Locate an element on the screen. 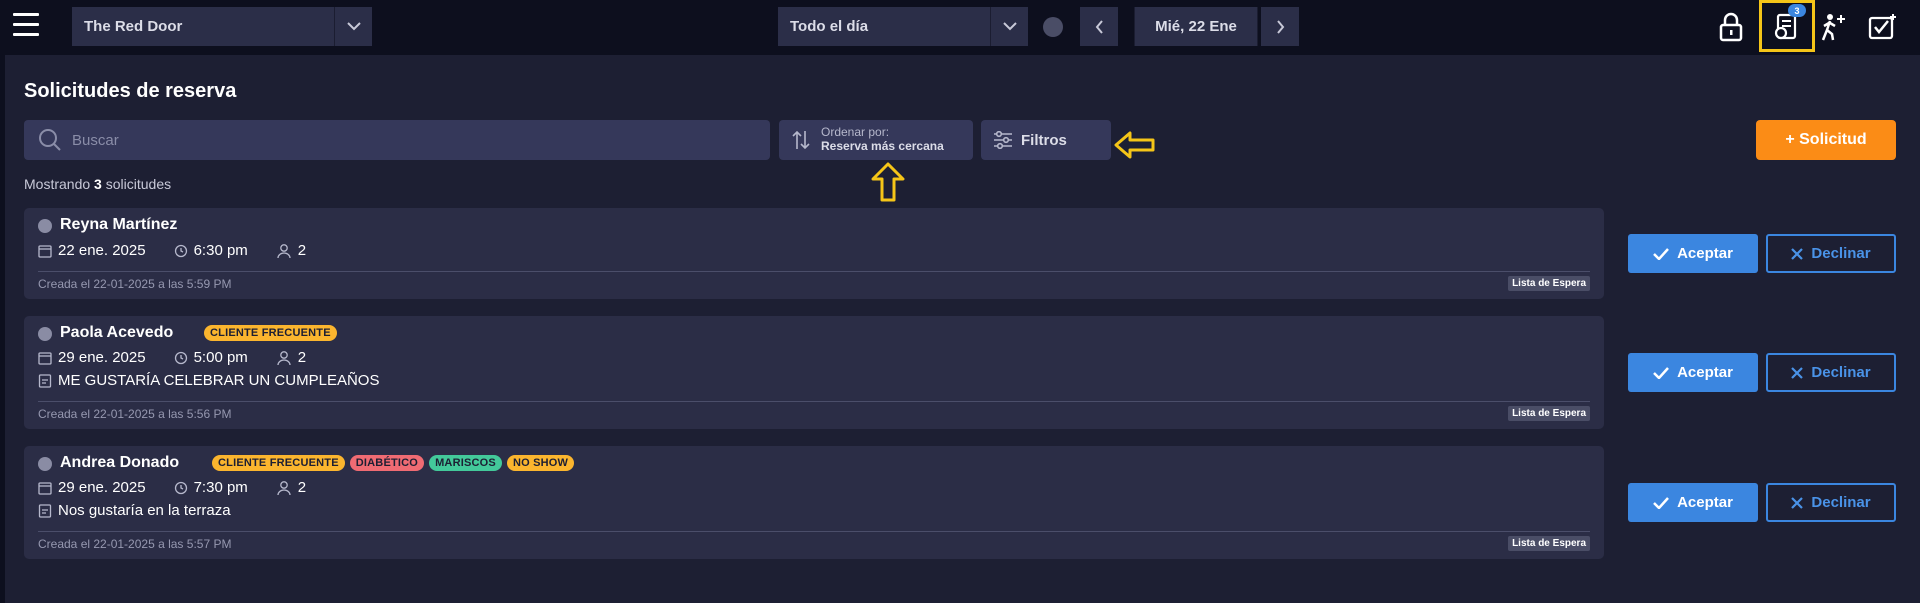 The image size is (1920, 603). guest-name: Reyna Martínez is located at coordinates (119, 224).